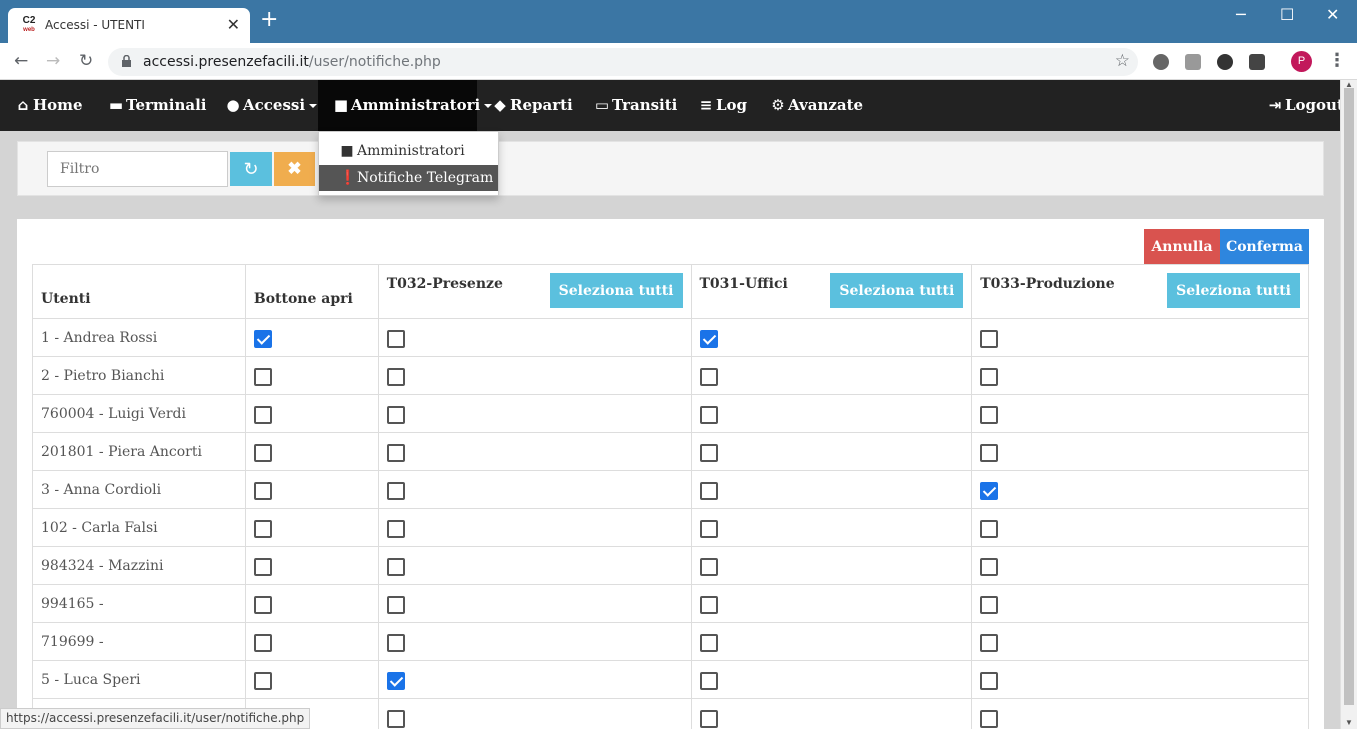 The height and width of the screenshot is (729, 1357). What do you see at coordinates (405, 105) in the screenshot?
I see `nav-amministratori: ■ Amministratori` at bounding box center [405, 105].